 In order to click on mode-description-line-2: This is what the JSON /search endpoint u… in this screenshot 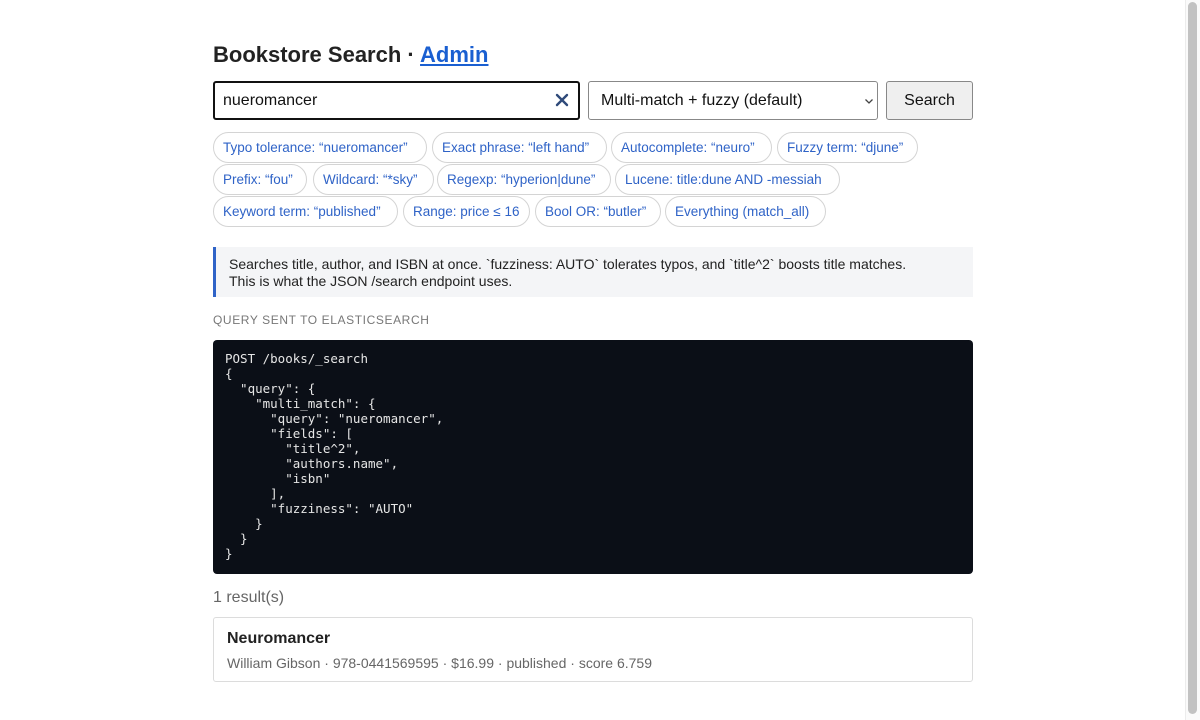, I will do `click(371, 281)`.